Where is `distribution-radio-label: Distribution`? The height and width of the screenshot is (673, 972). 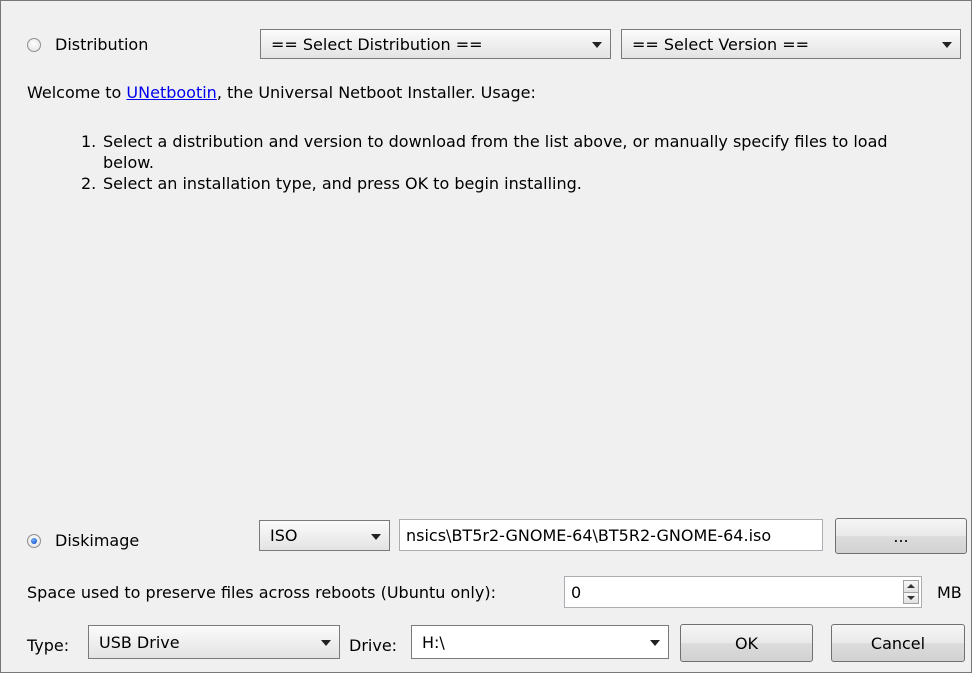 distribution-radio-label: Distribution is located at coordinates (102, 44).